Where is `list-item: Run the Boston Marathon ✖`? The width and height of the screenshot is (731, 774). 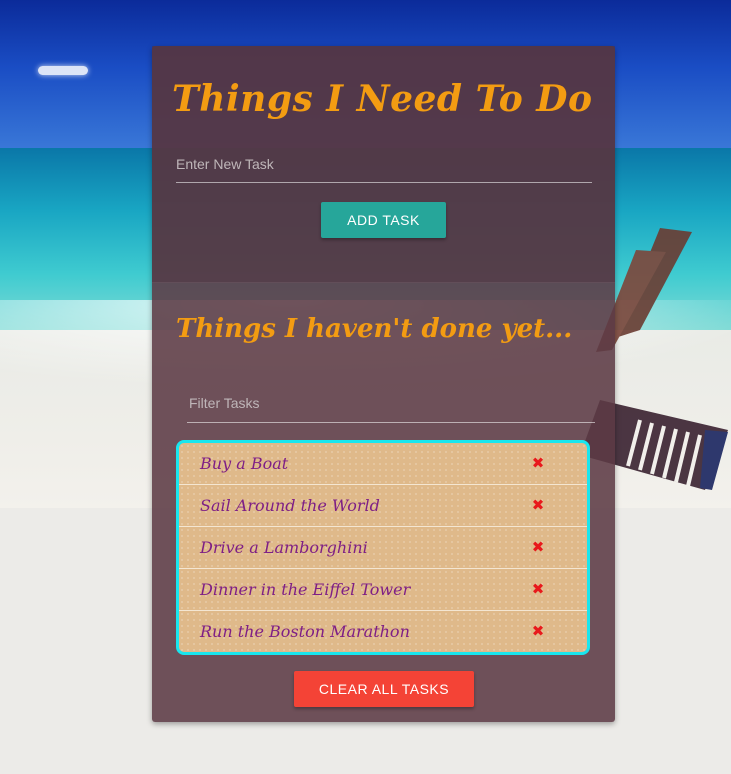 list-item: Run the Boston Marathon ✖ is located at coordinates (383, 631).